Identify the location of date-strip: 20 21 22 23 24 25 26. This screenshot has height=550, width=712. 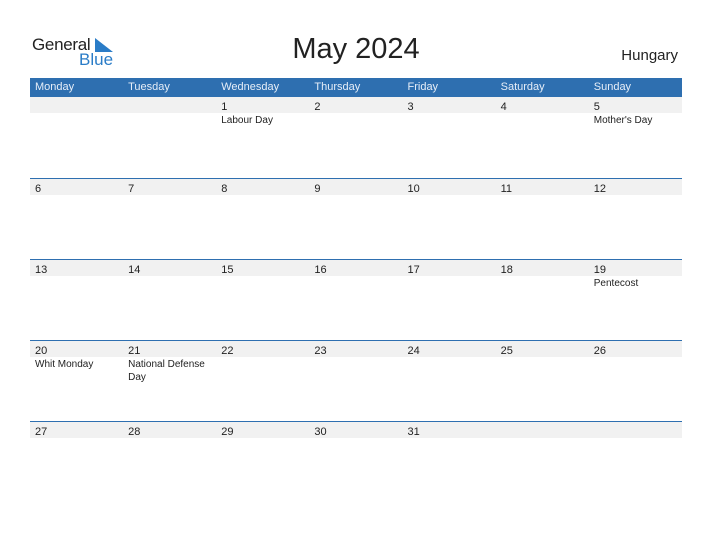
(356, 348).